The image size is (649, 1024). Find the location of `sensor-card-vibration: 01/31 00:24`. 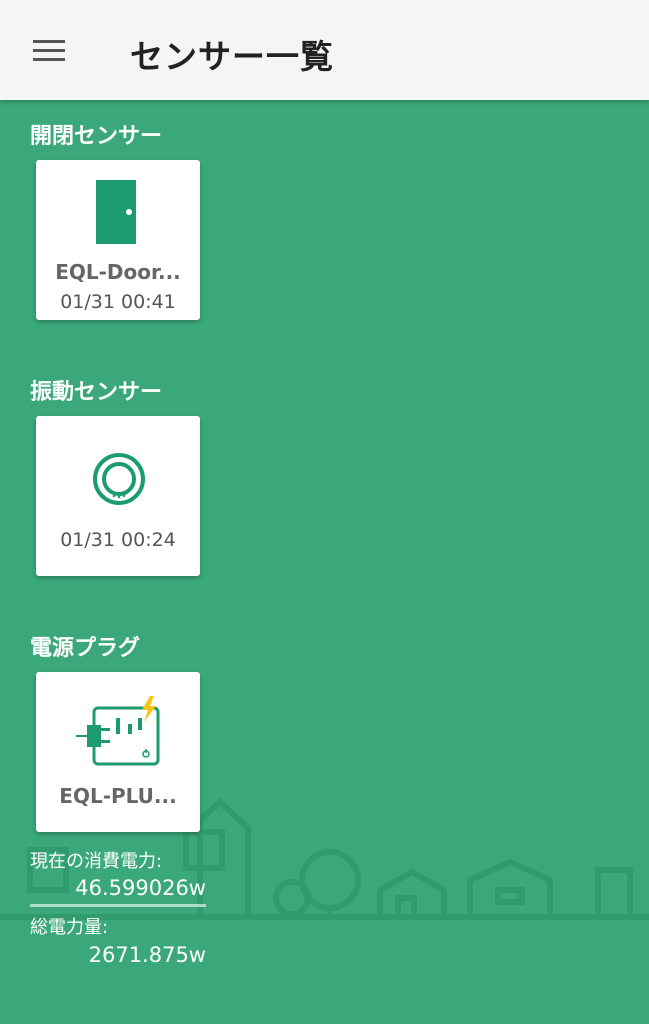

sensor-card-vibration: 01/31 00:24 is located at coordinates (118, 496).